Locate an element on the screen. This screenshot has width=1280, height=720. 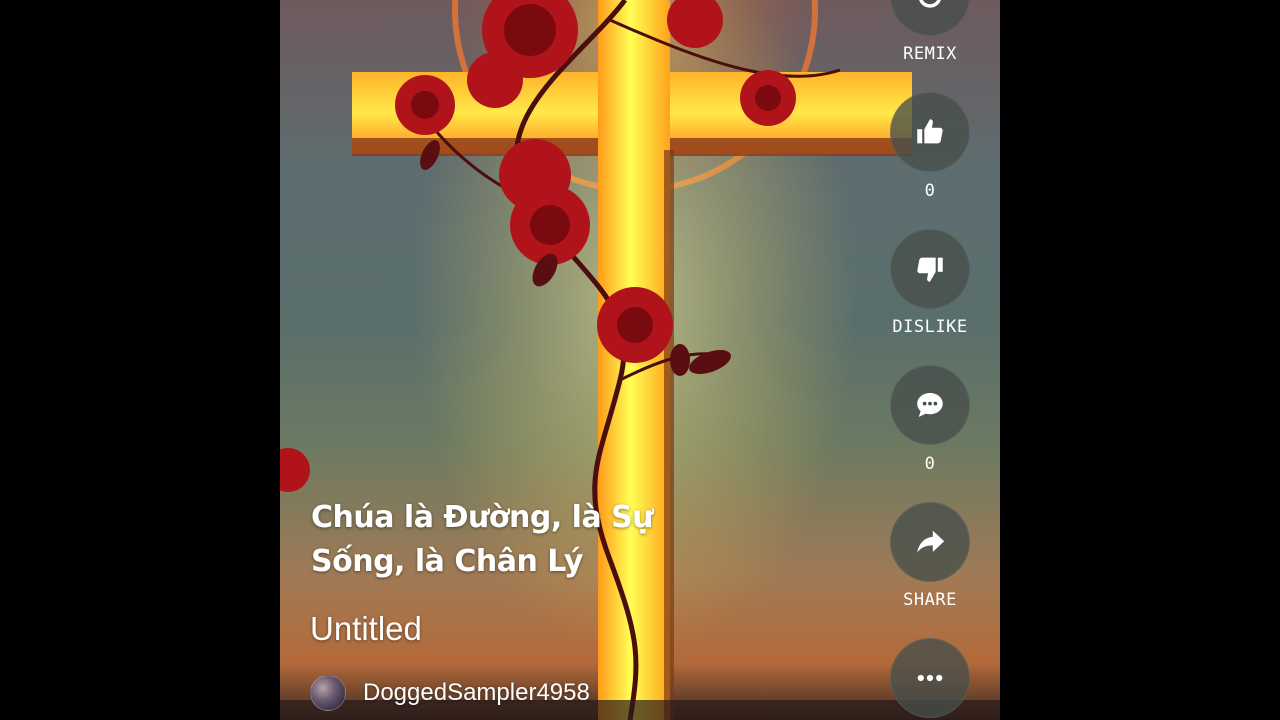
comment-count: 0 is located at coordinates (930, 464).